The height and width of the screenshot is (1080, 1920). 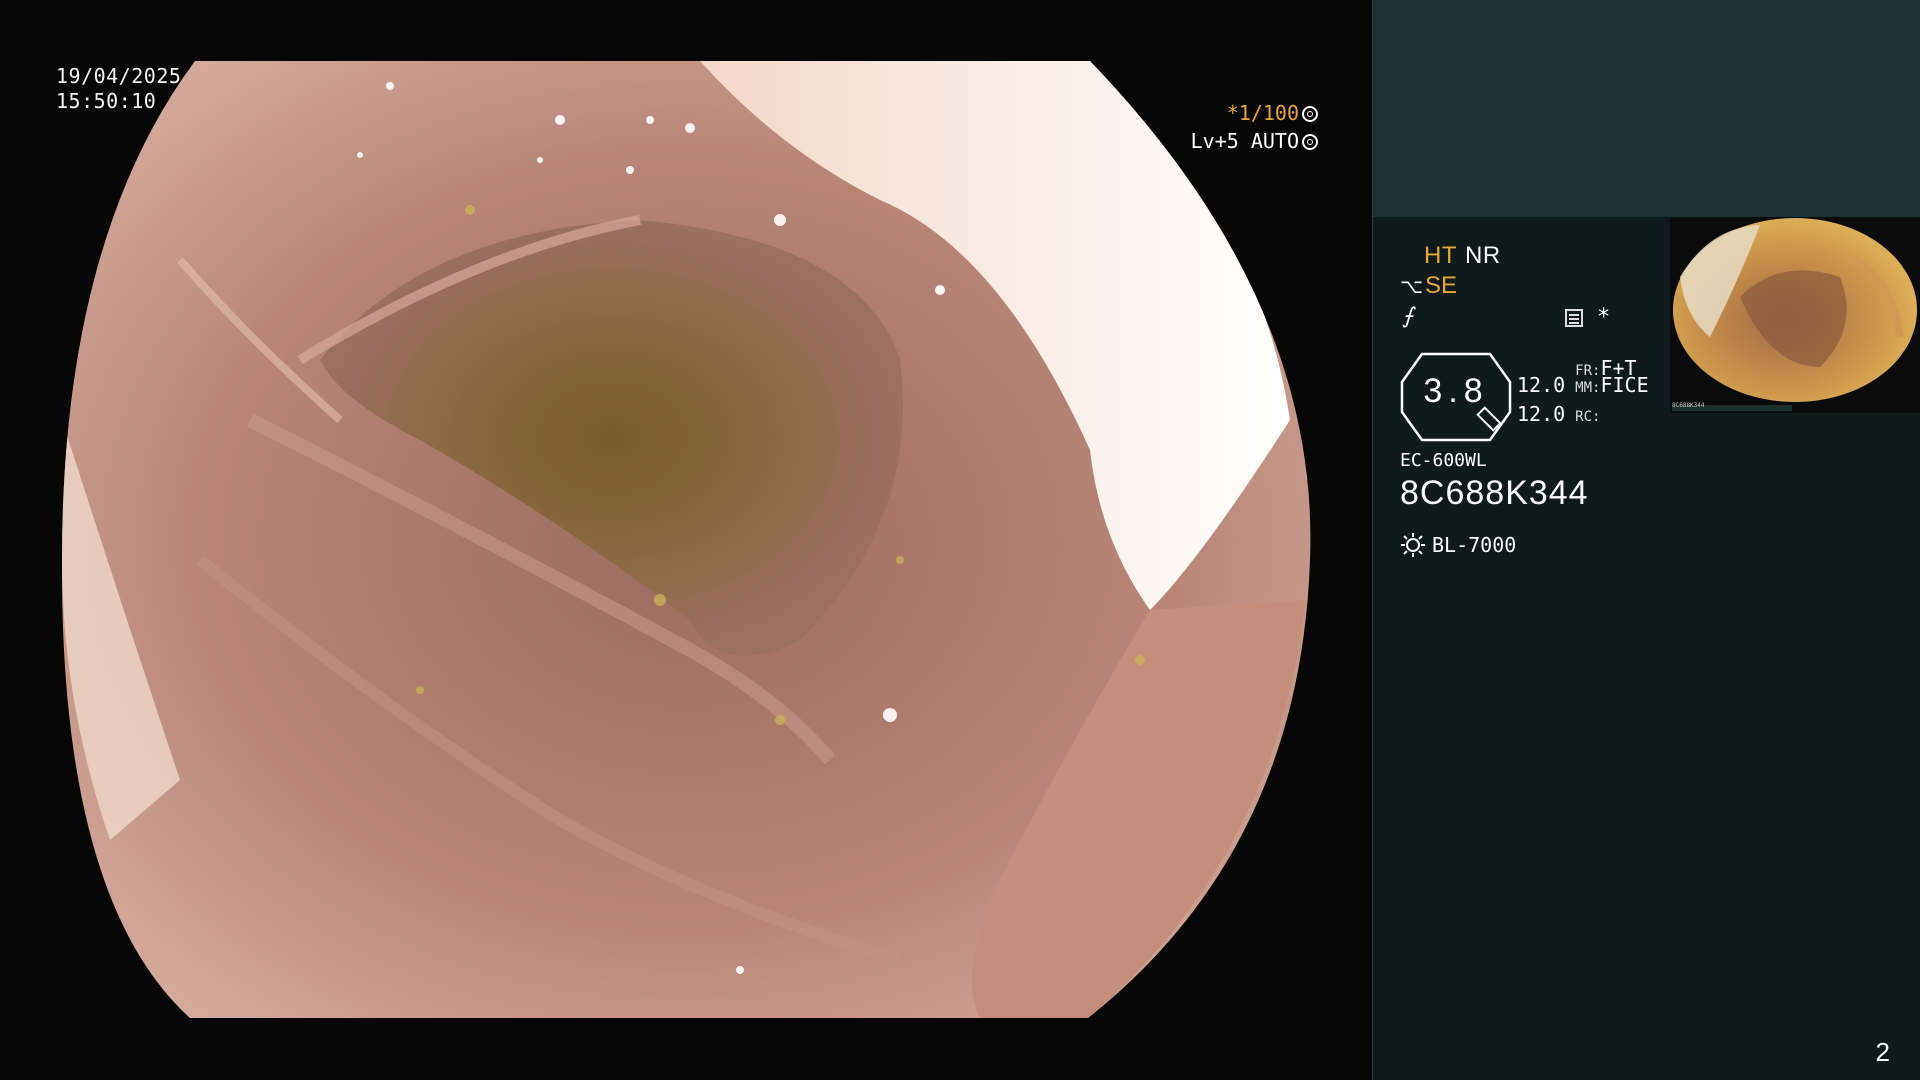 What do you see at coordinates (1494, 493) in the screenshot?
I see `scope-serial: 8C688K344` at bounding box center [1494, 493].